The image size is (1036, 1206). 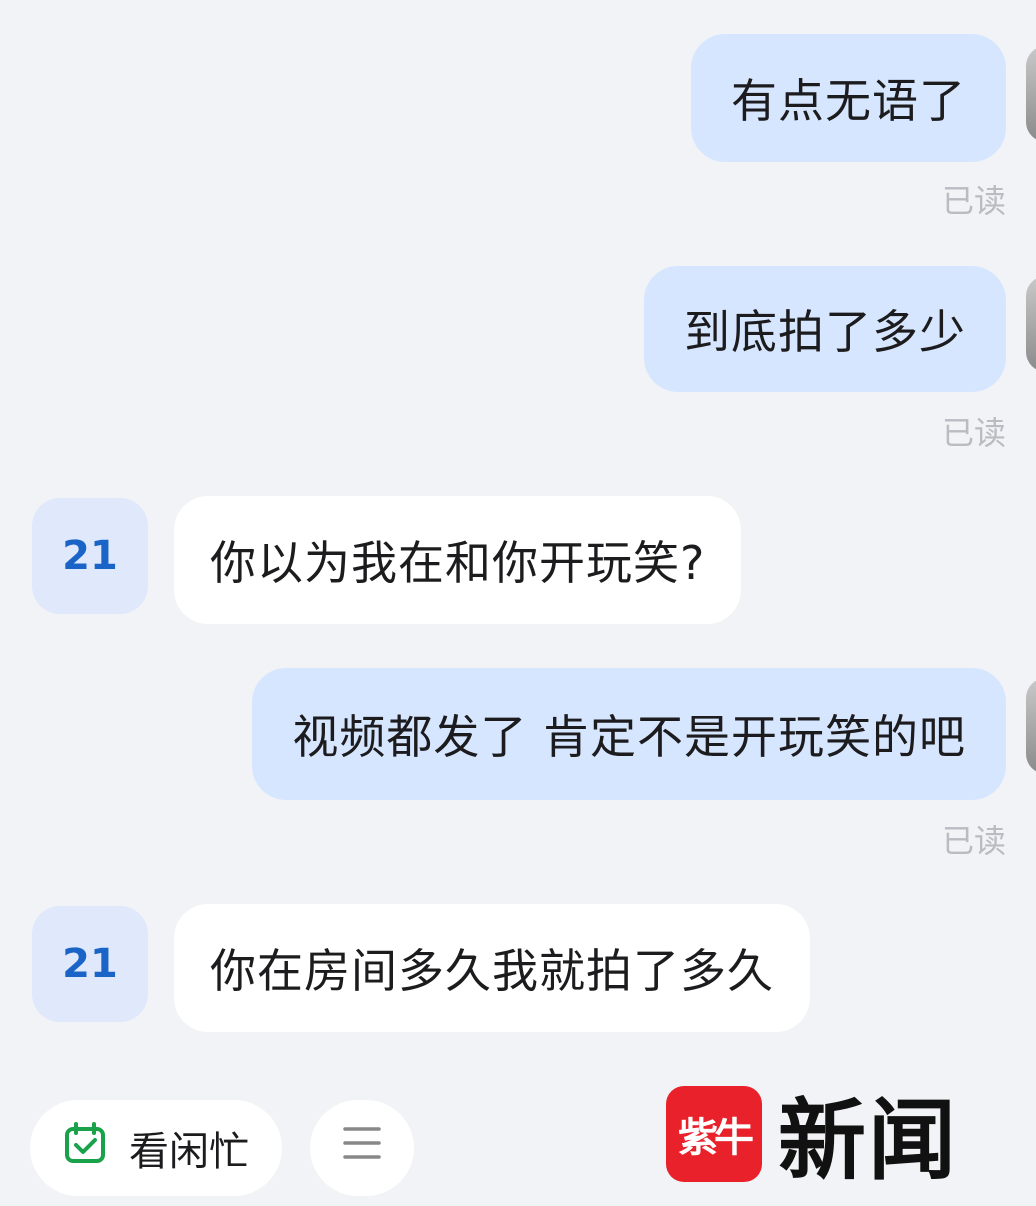 I want to click on message-text: 到底拍了多少, so click(x=825, y=332).